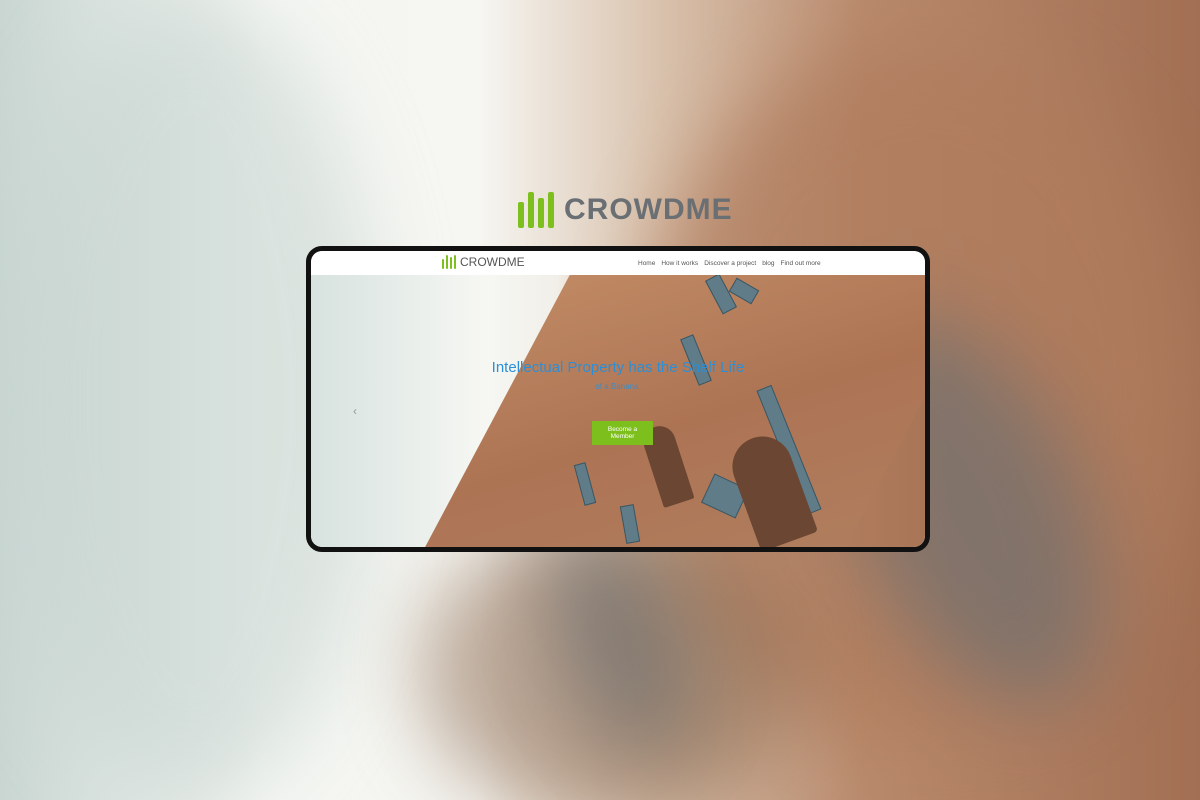 This screenshot has height=800, width=1200. I want to click on hero-title: Intellectual Property has the Shelf Life, so click(618, 367).